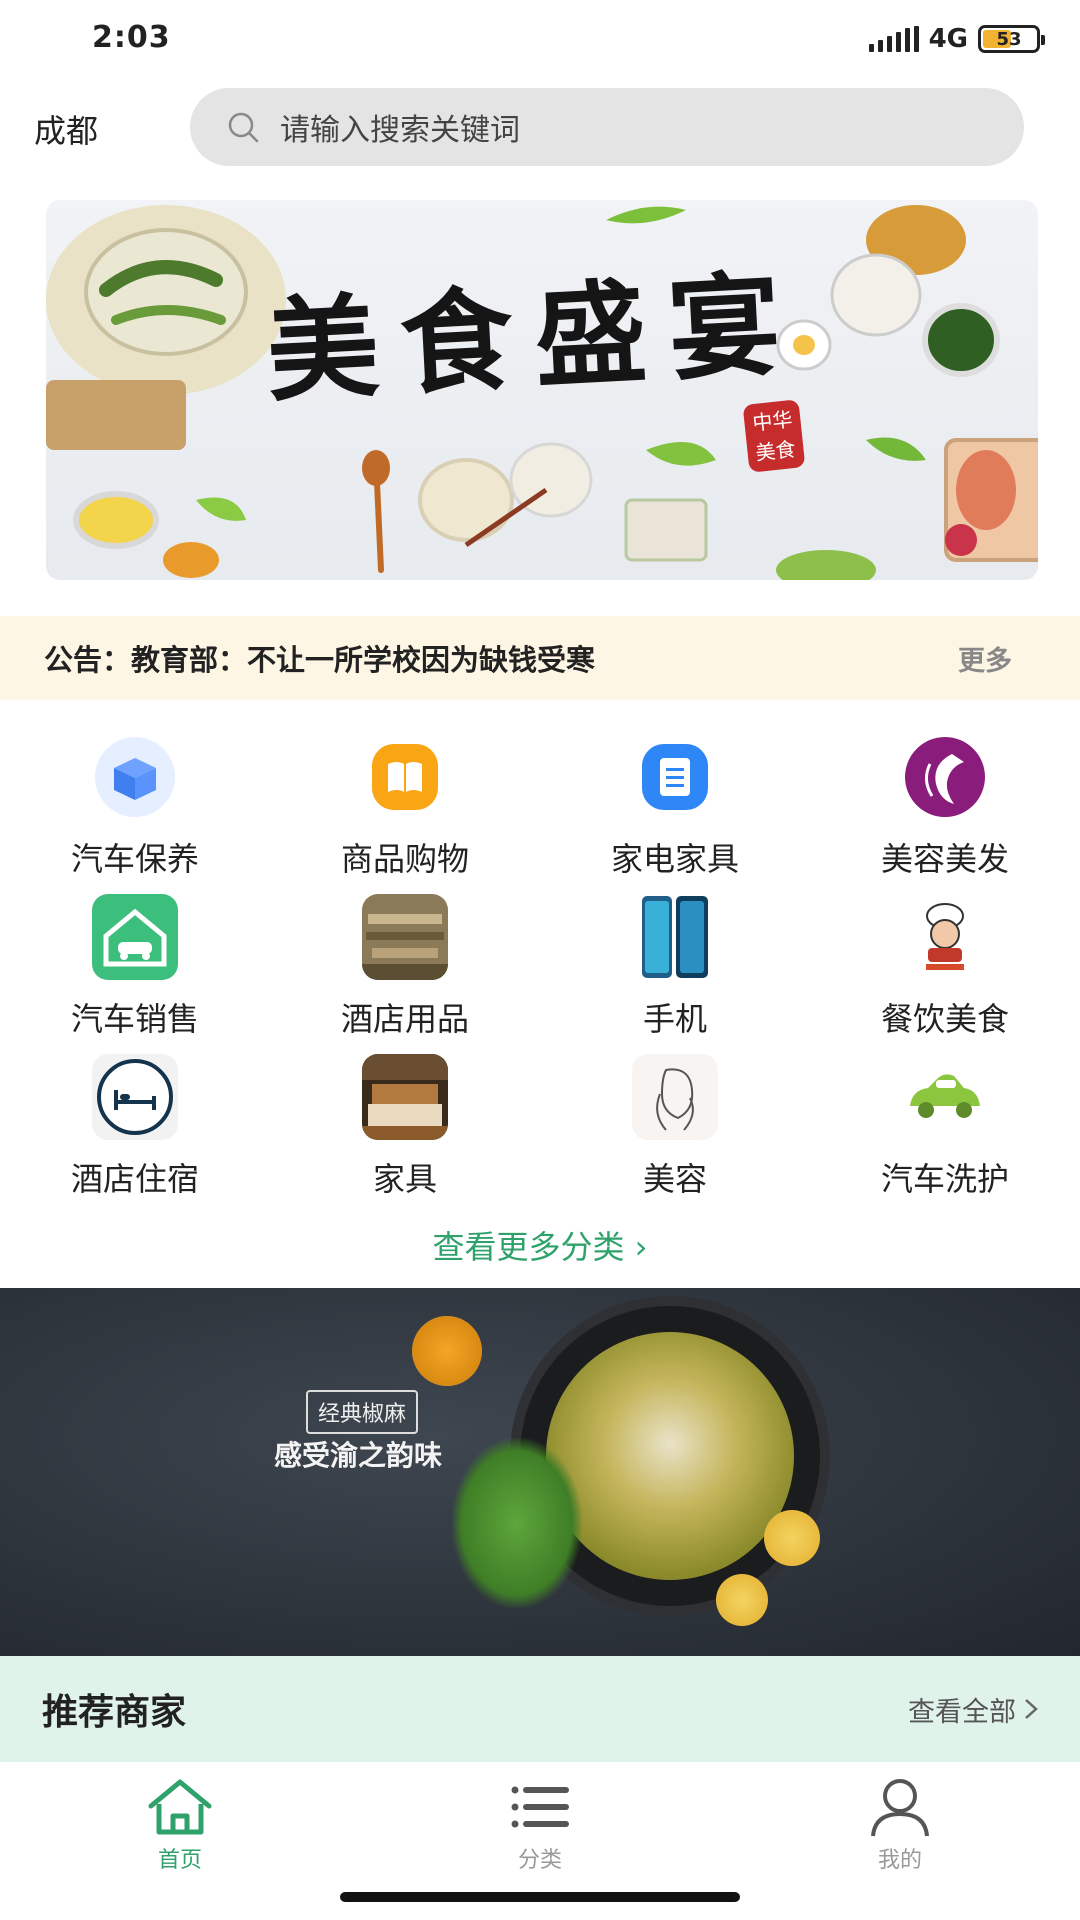 Image resolution: width=1080 pixels, height=1920 pixels. What do you see at coordinates (900, 1841) in the screenshot?
I see `nav-profile: 我的` at bounding box center [900, 1841].